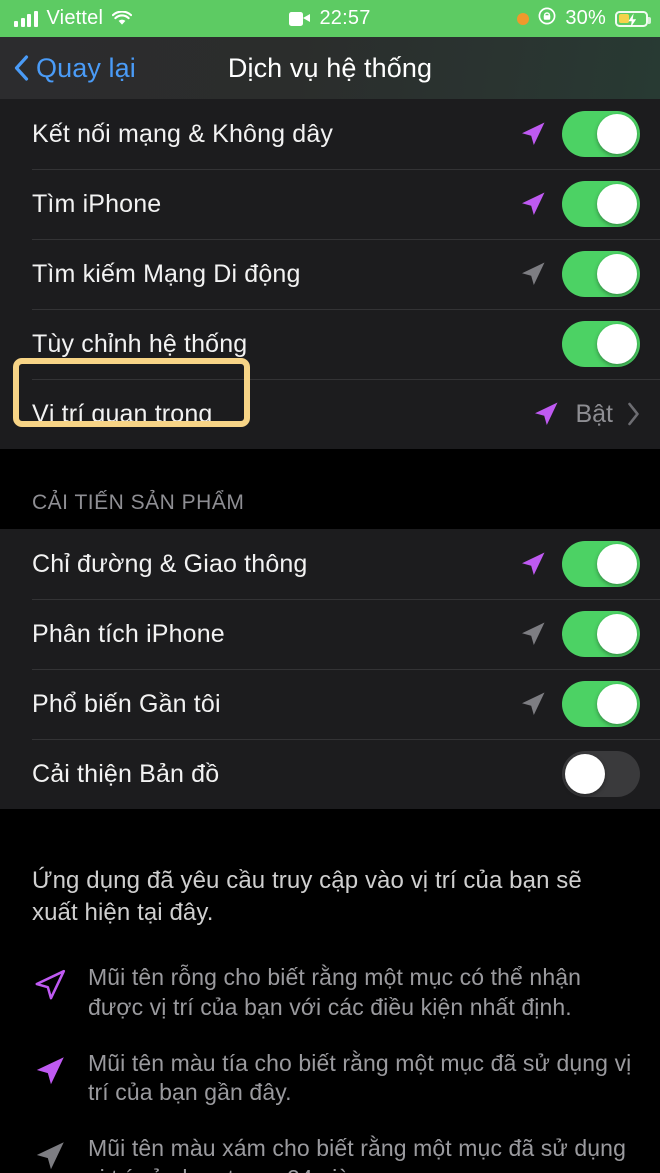 This screenshot has width=660, height=1173. What do you see at coordinates (126, 773) in the screenshot?
I see `row-label: Cải thiện Bản đồ` at bounding box center [126, 773].